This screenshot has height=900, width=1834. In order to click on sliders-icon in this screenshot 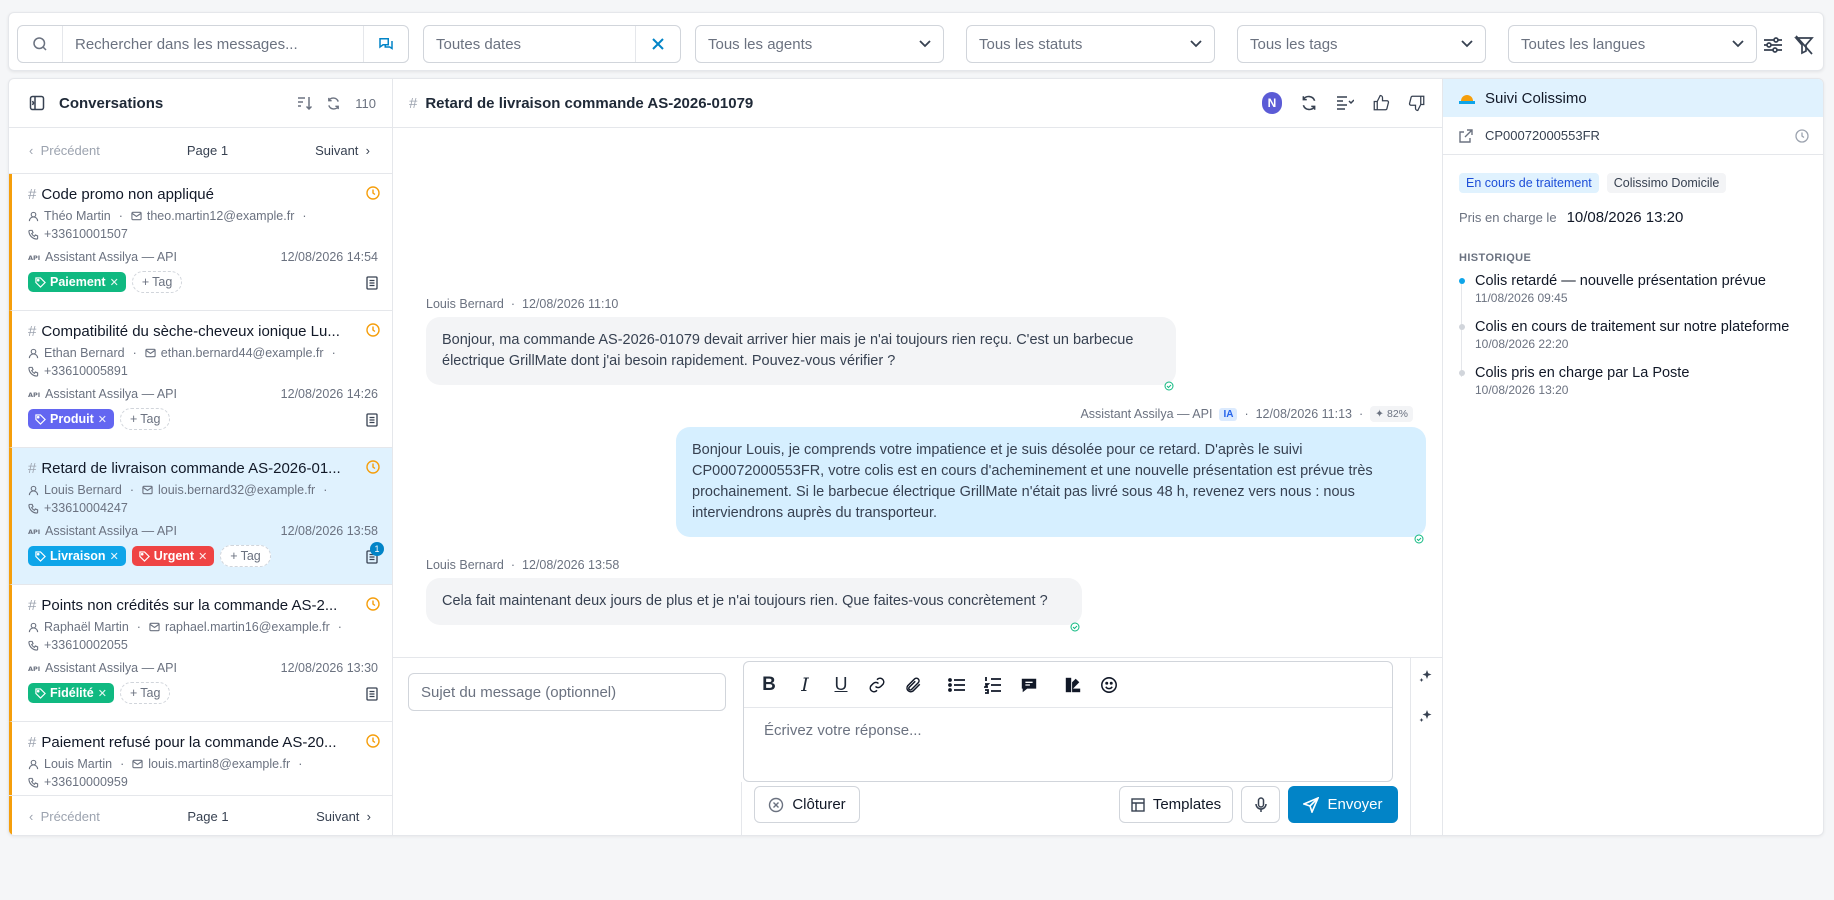, I will do `click(1773, 45)`.